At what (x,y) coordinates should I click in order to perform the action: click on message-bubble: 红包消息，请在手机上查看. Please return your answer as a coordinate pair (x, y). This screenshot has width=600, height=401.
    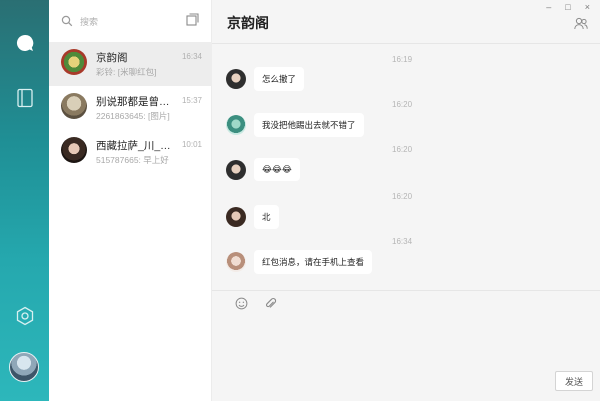
    Looking at the image, I should click on (313, 262).